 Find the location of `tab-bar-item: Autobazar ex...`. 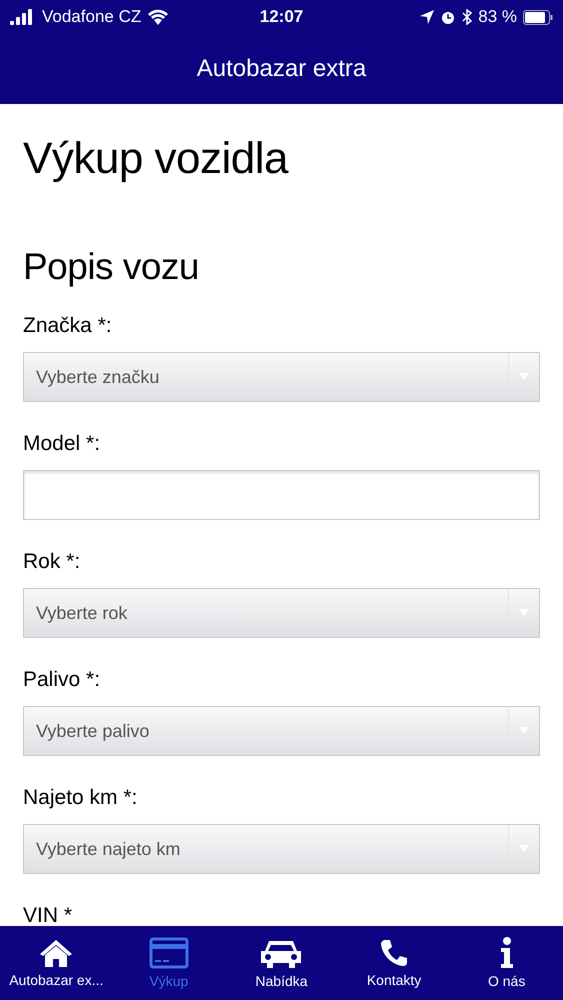

tab-bar-item: Autobazar ex... is located at coordinates (56, 963).